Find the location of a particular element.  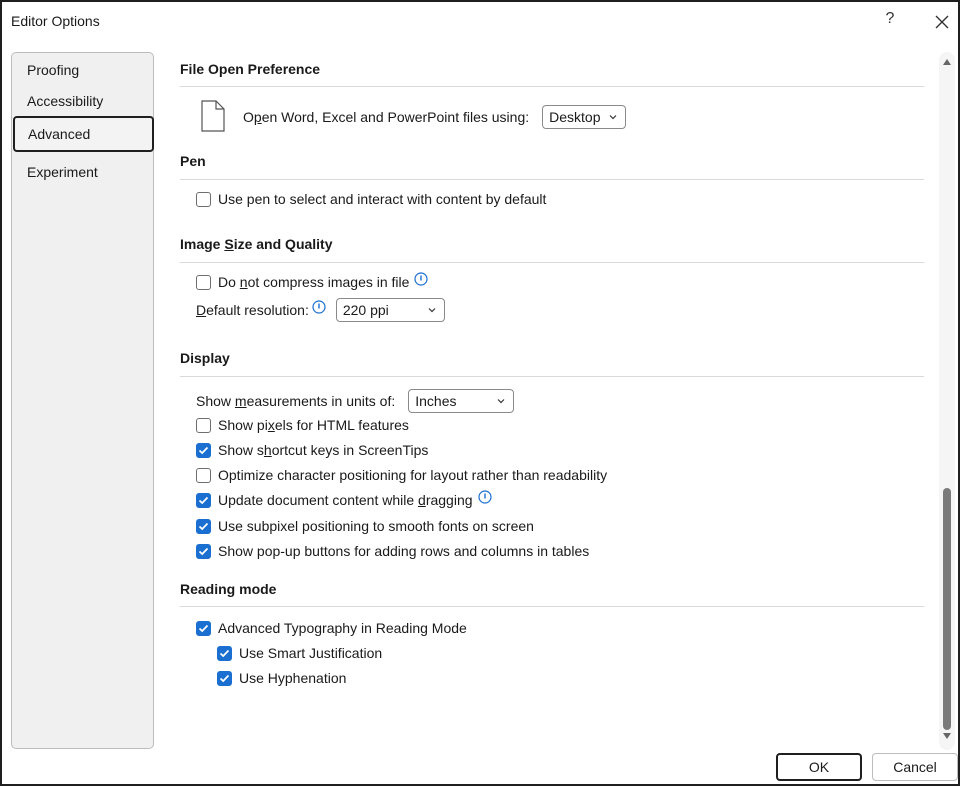

section-title-pen: Pen is located at coordinates (193, 161).